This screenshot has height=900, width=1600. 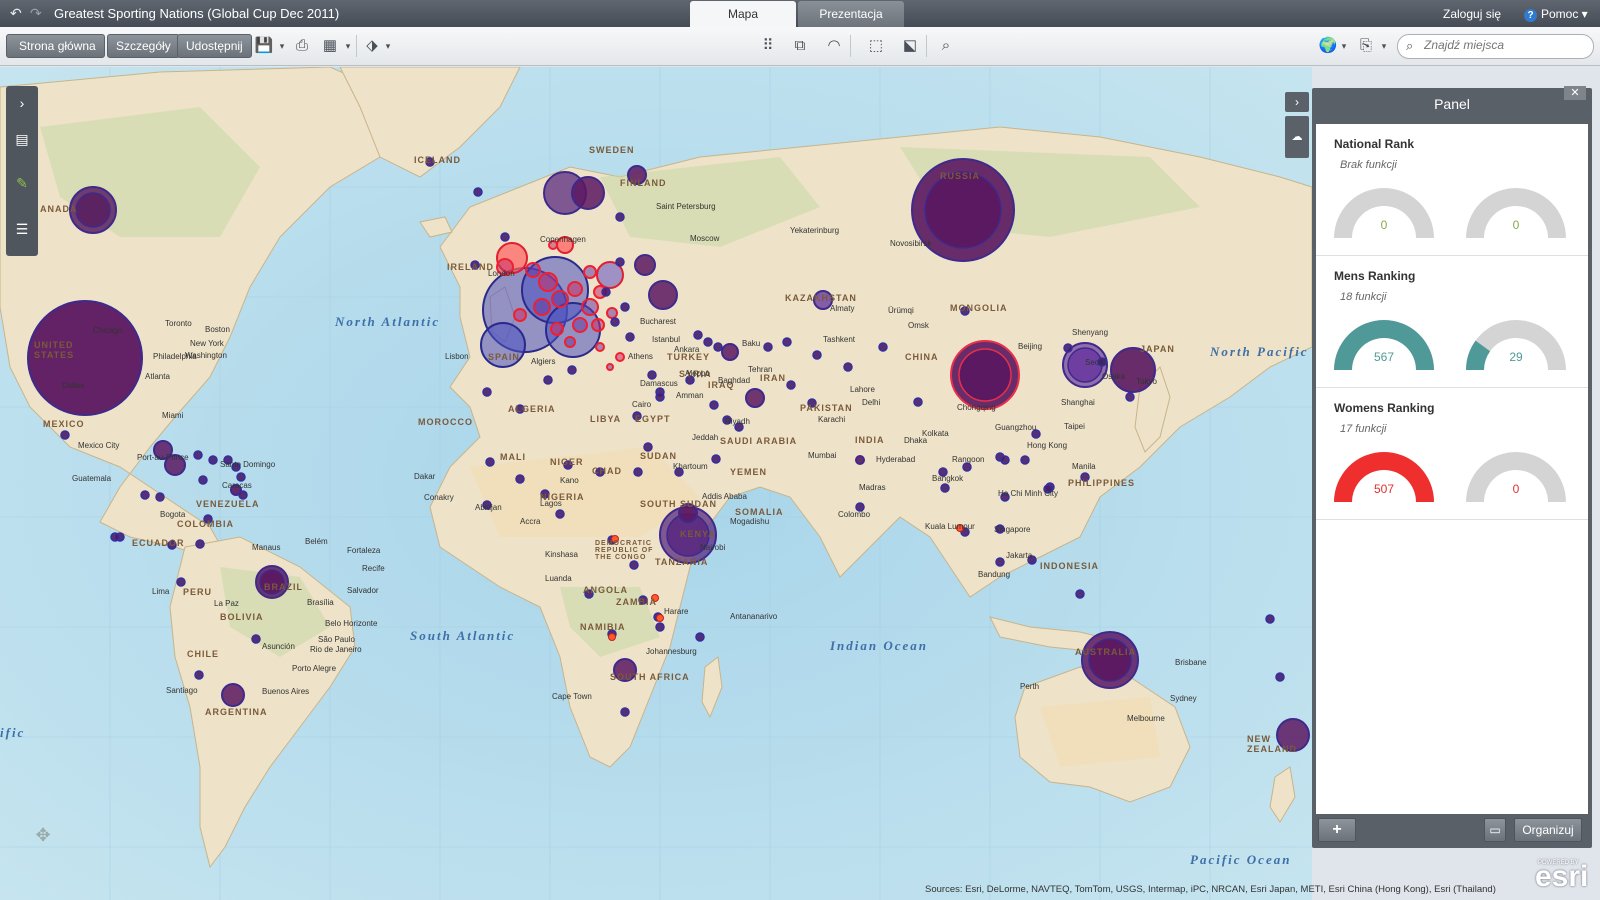 What do you see at coordinates (876, 46) in the screenshot?
I see `select-area-icon: ⬚` at bounding box center [876, 46].